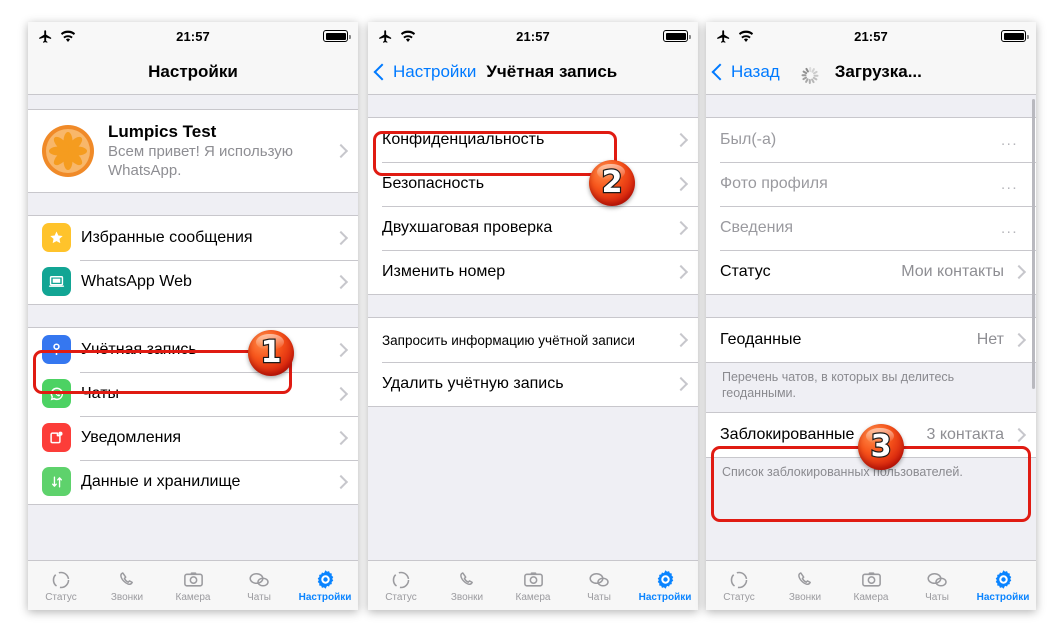  Describe the element at coordinates (193, 349) in the screenshot. I see `settings-row-account: Учётная запись` at that location.